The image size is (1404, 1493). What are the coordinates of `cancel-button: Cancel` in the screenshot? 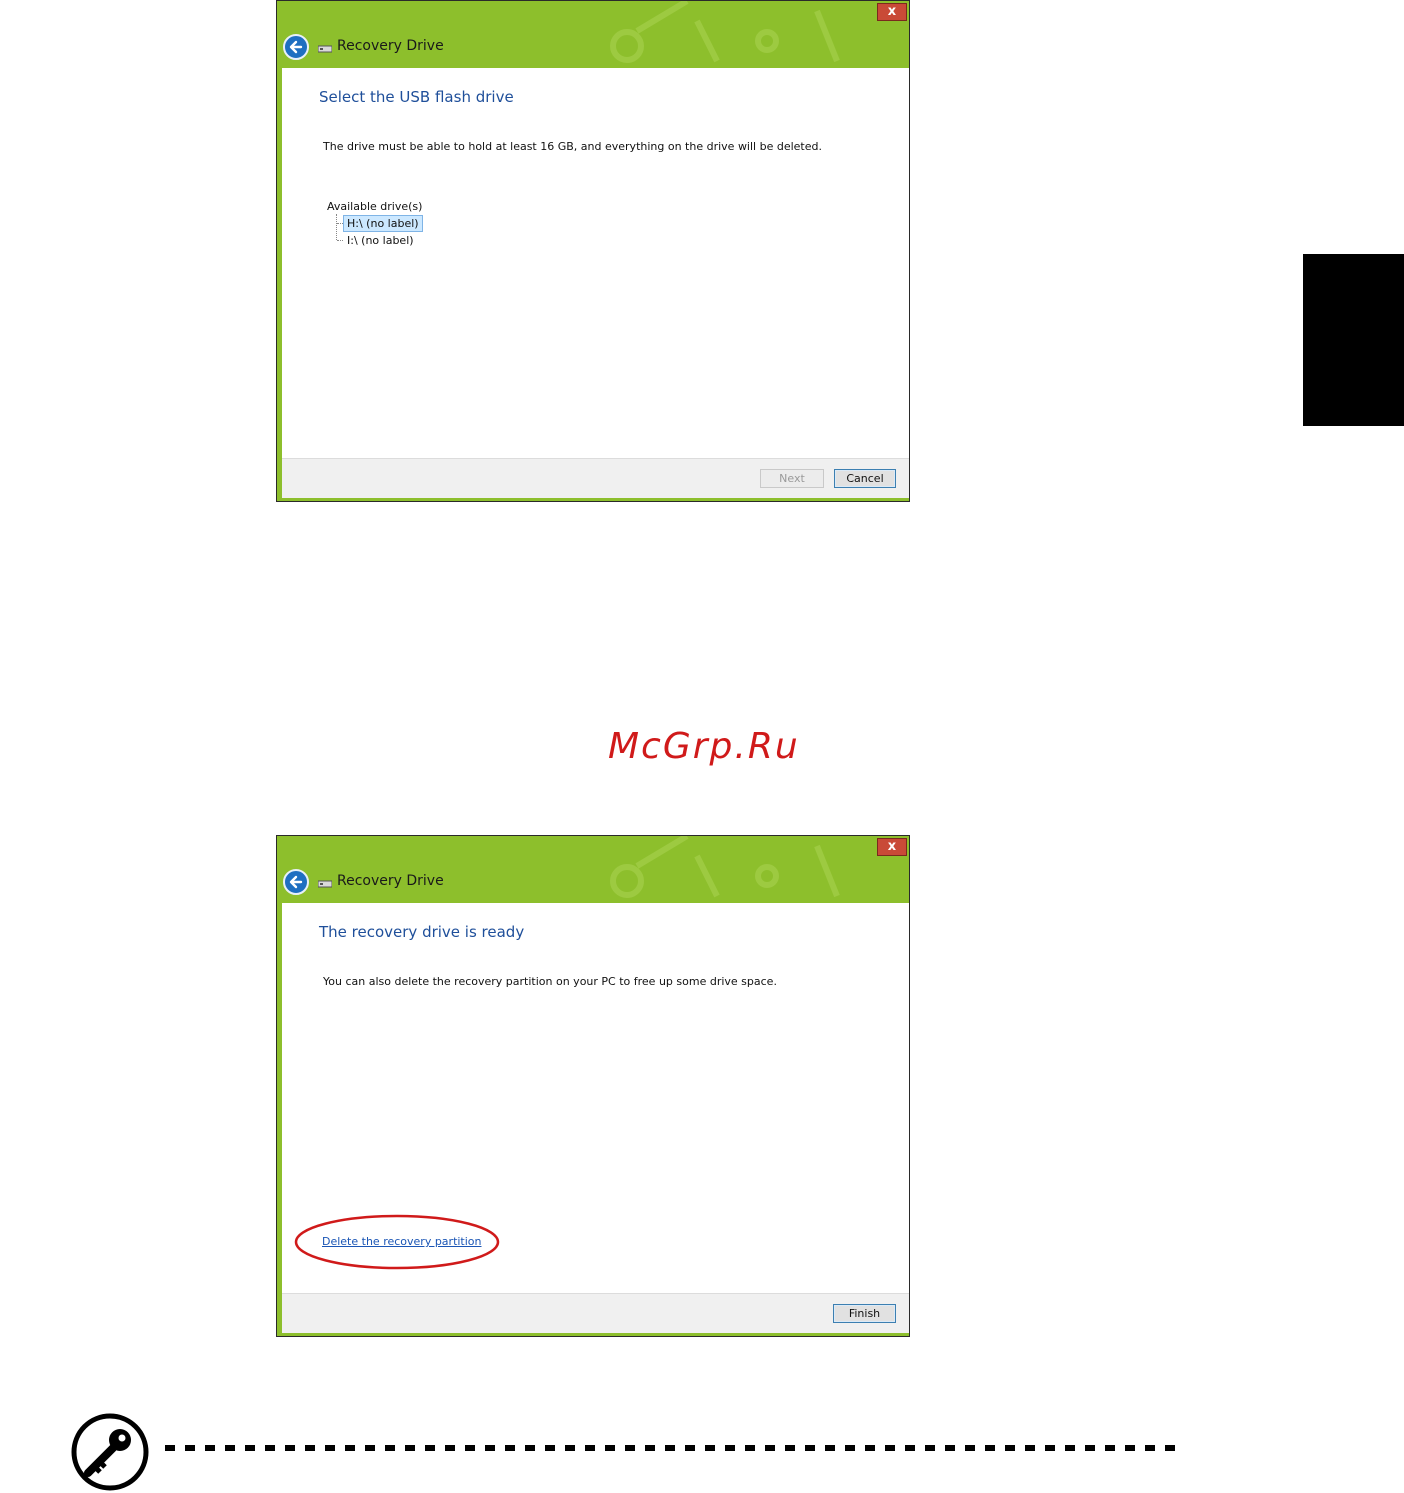 It's located at (865, 478).